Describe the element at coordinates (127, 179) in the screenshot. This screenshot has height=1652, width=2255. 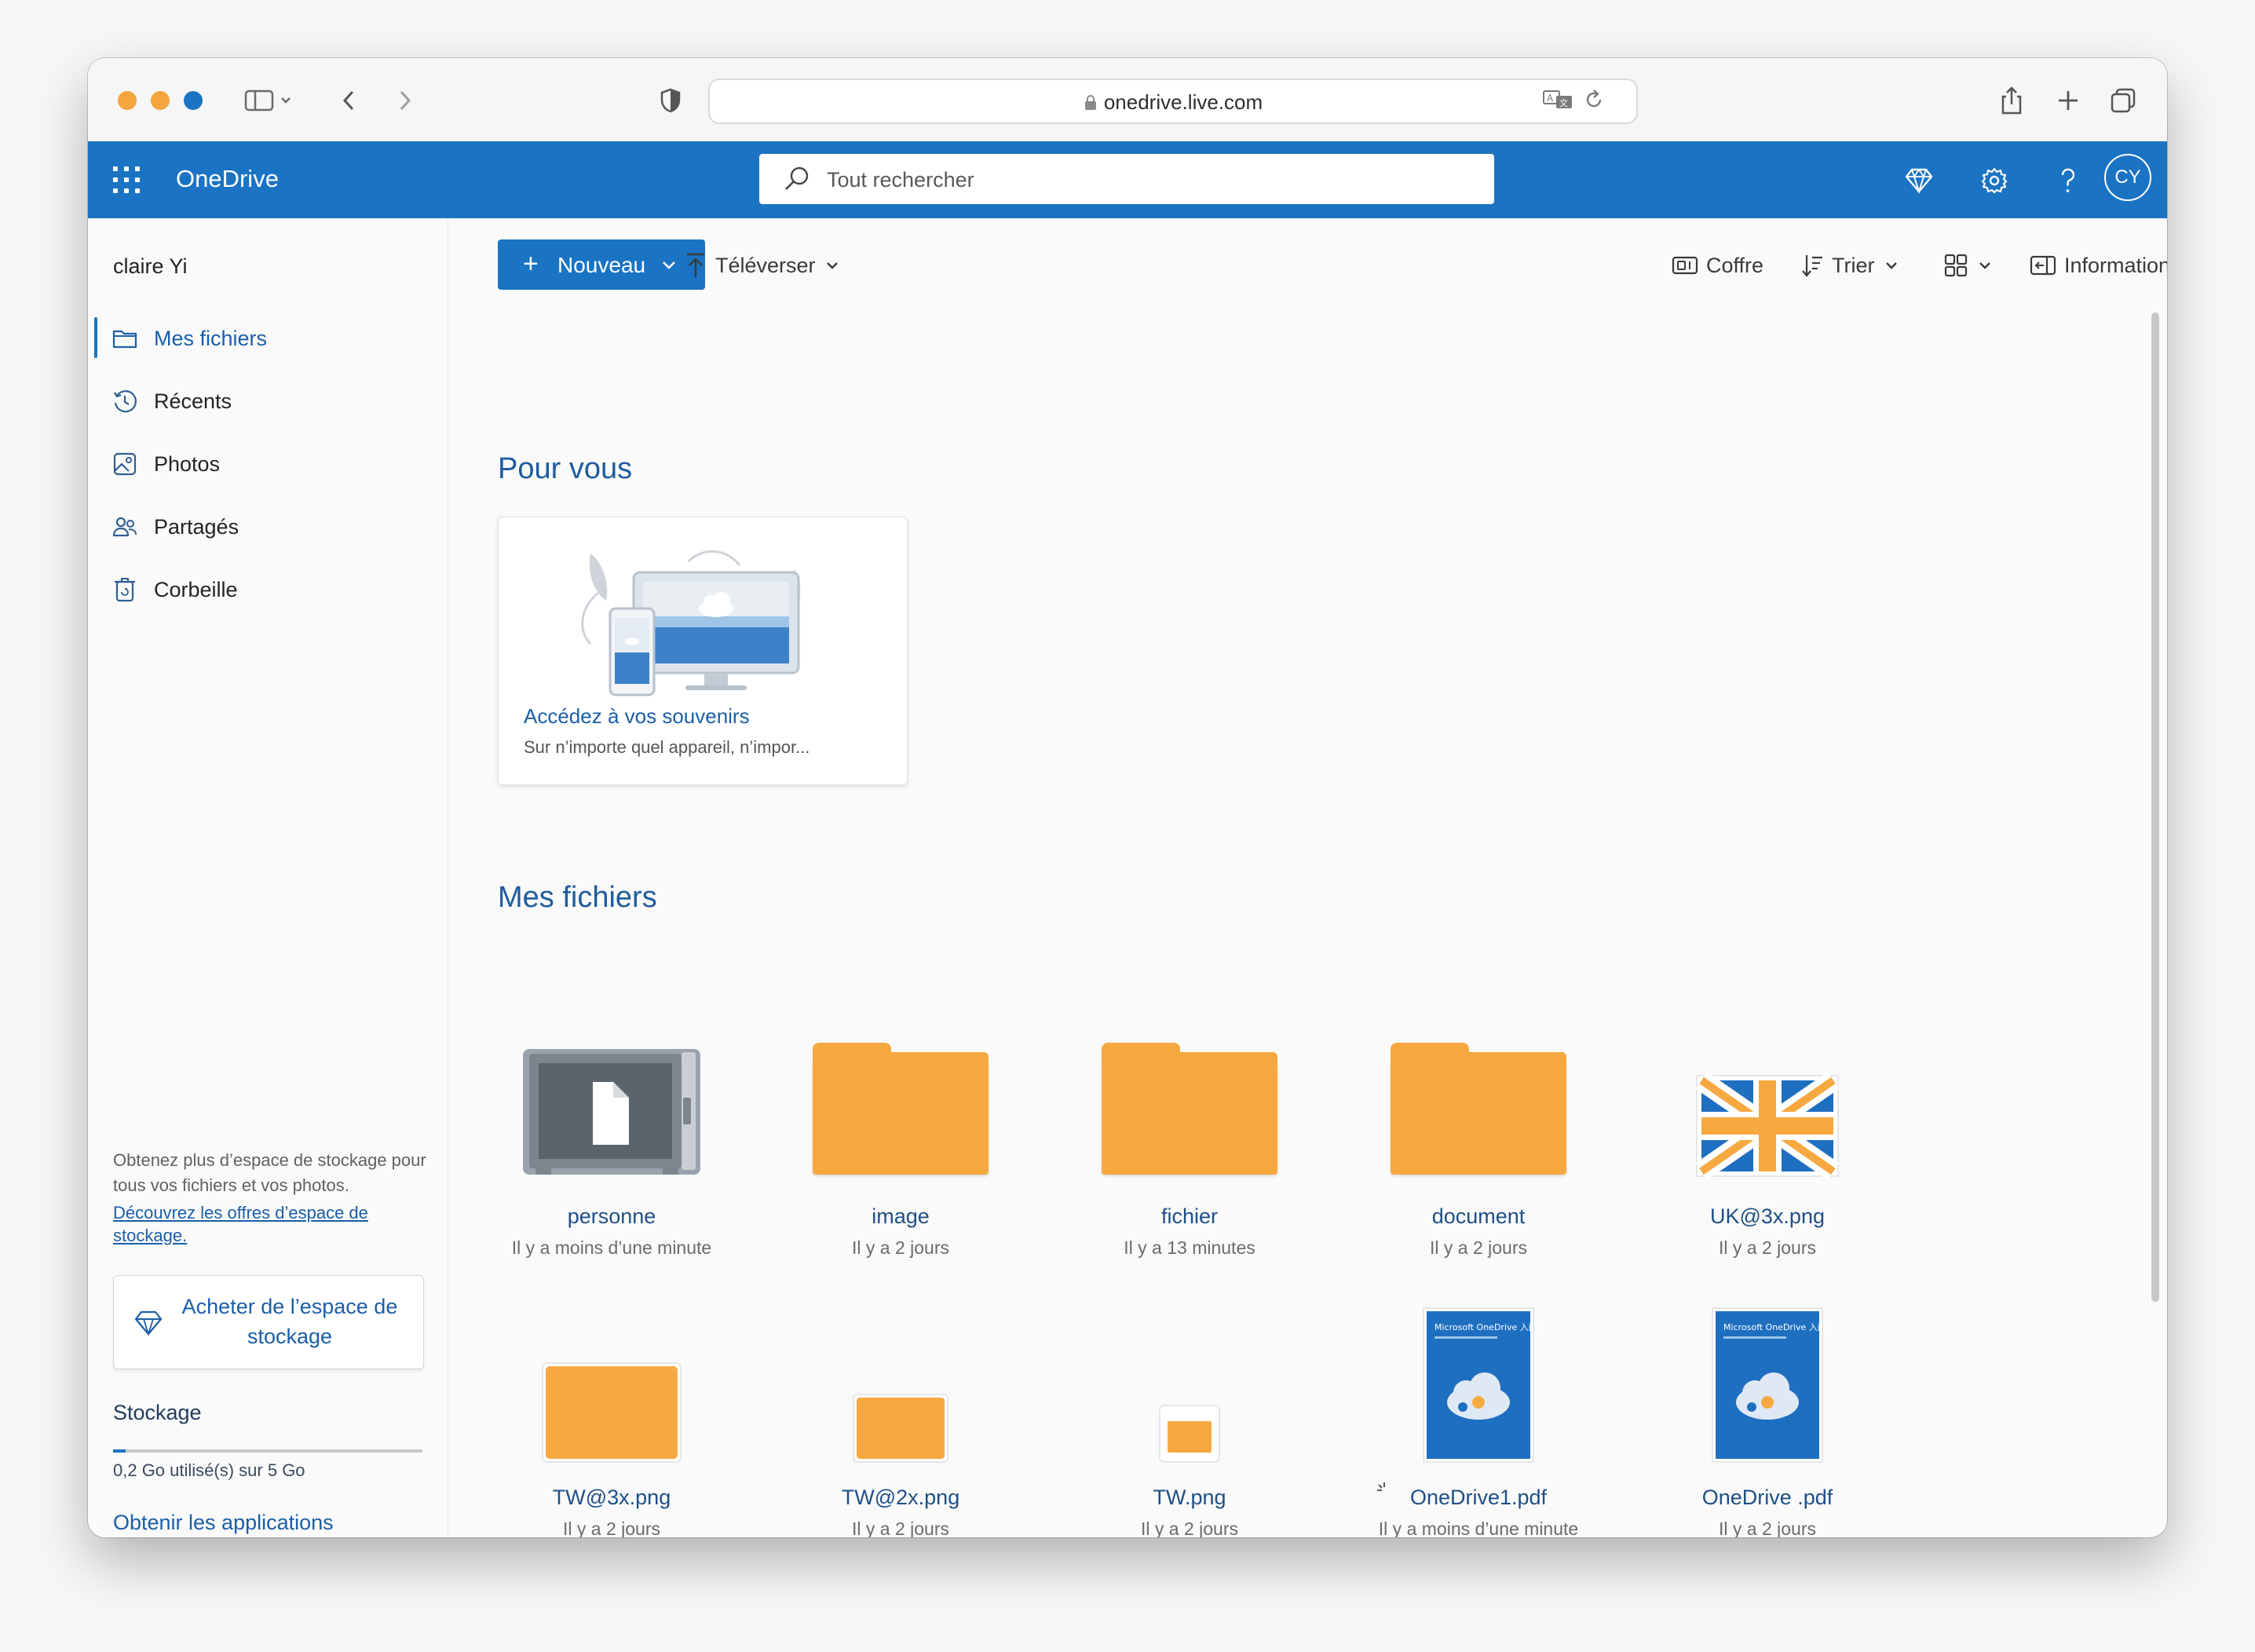
I see `app-launcher-icon` at that location.